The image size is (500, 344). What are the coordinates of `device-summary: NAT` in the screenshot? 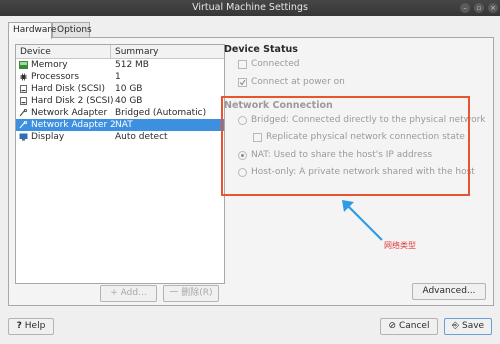 It's located at (124, 125).